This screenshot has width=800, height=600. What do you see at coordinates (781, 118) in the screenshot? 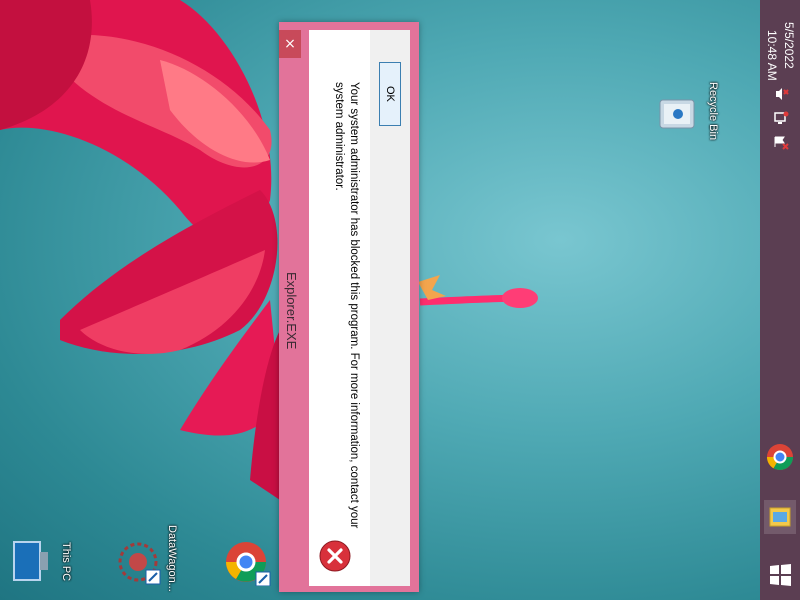
I see `network-icon` at bounding box center [781, 118].